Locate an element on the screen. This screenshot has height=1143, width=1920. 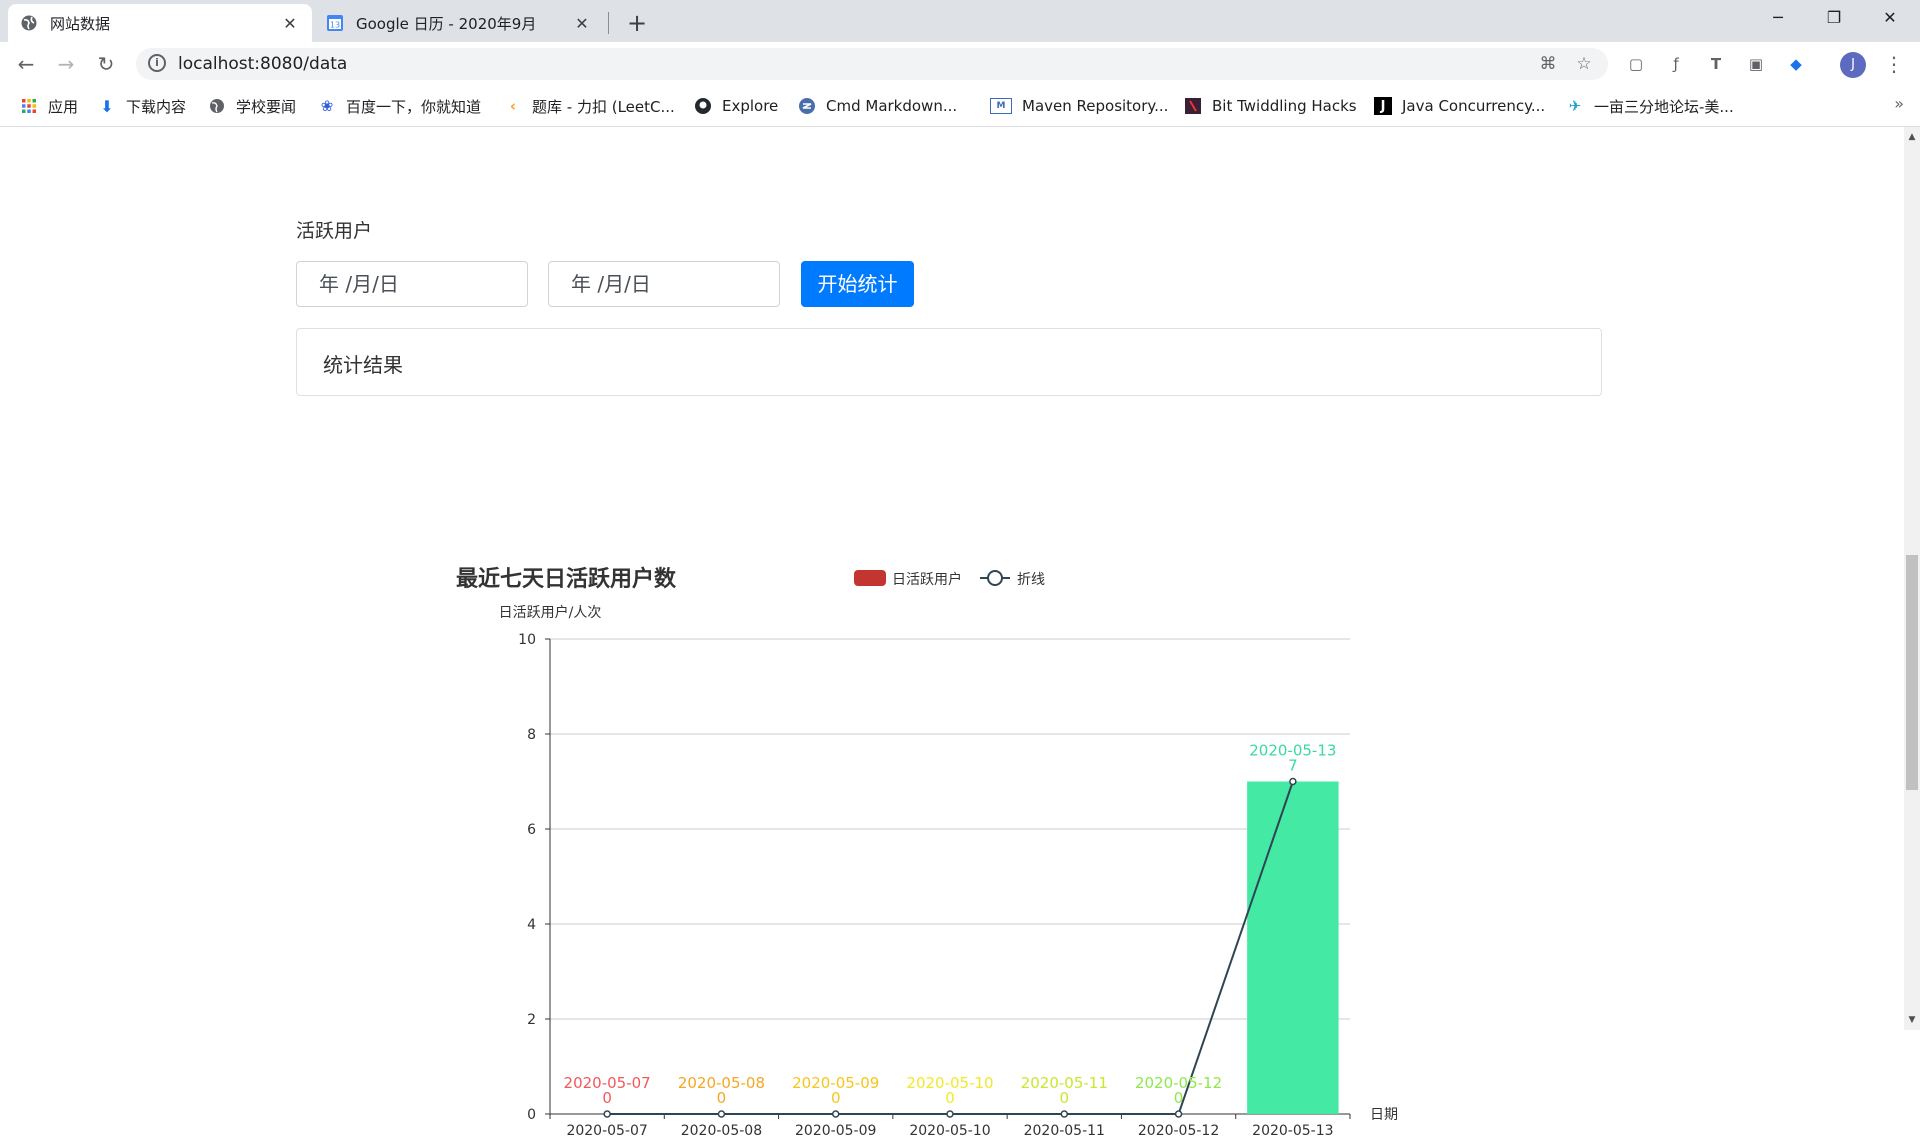
x-tick-label: 2020-05-10 is located at coordinates (949, 1131).